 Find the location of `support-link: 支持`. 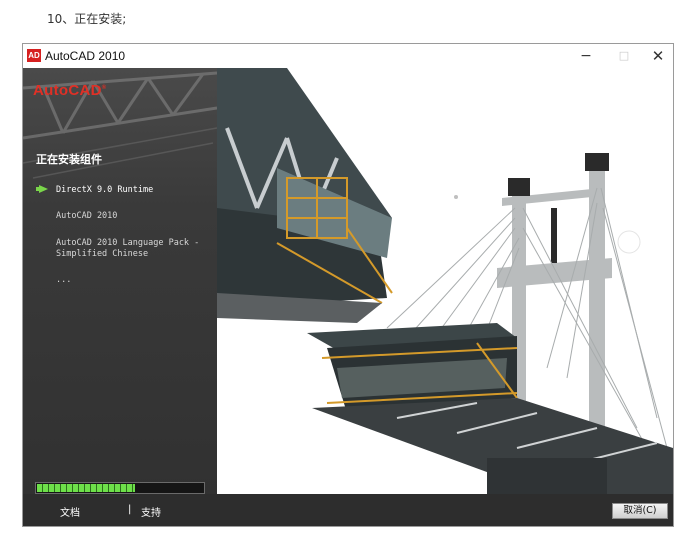

support-link: 支持 is located at coordinates (151, 511).